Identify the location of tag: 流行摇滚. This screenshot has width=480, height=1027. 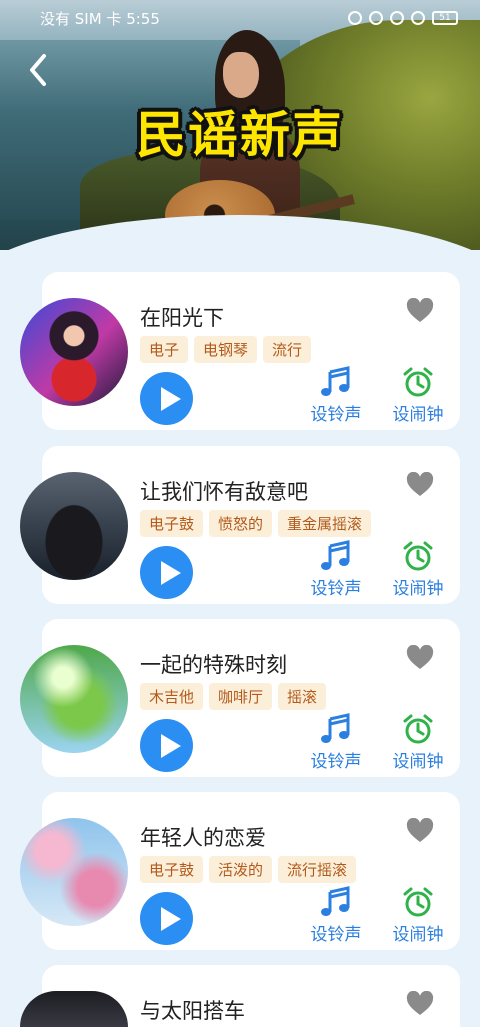
(317, 869).